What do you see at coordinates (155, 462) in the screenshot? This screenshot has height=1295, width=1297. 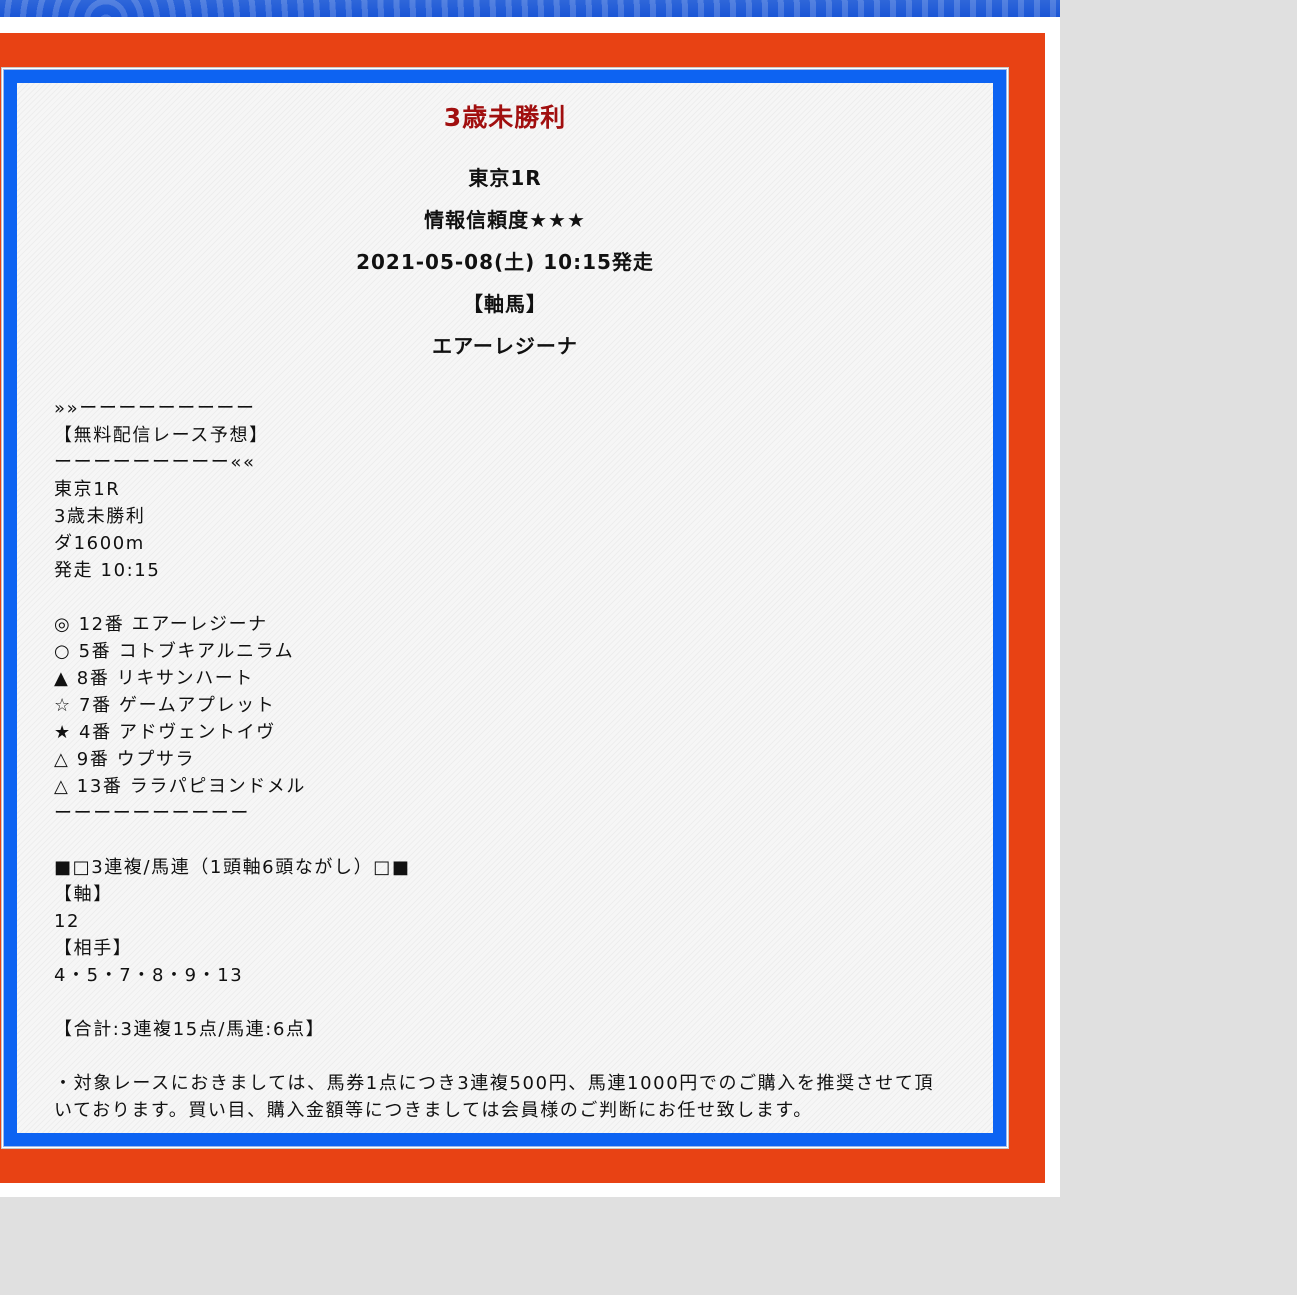 I see `text-line: ーーーーーーーーー««` at bounding box center [155, 462].